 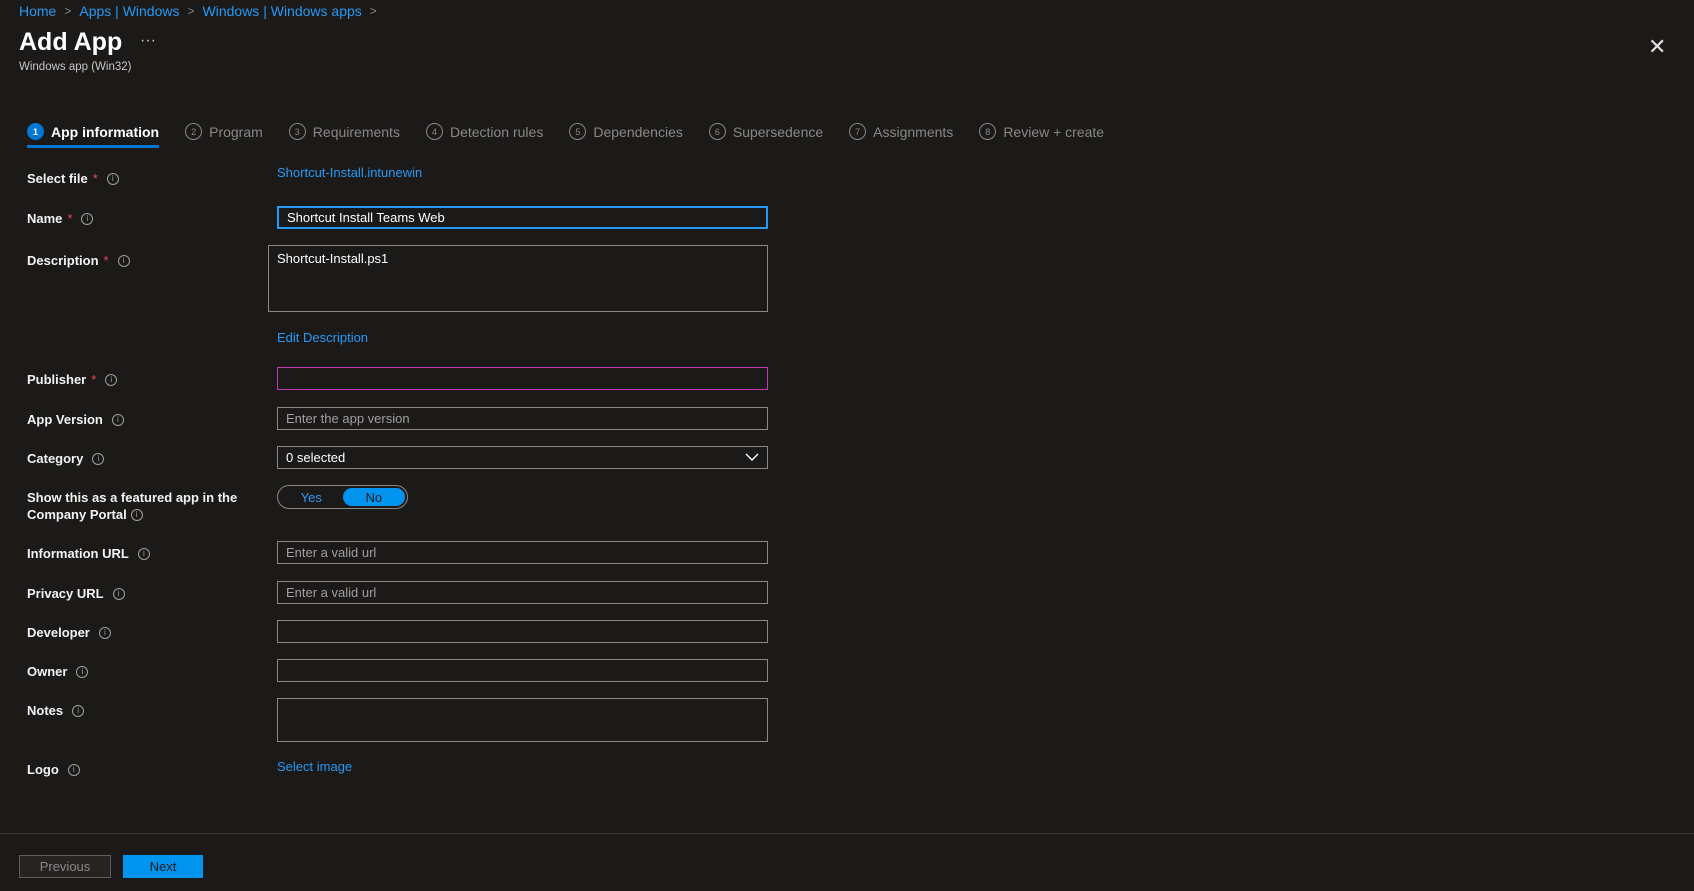 What do you see at coordinates (105, 131) in the screenshot?
I see `tab-label: App information` at bounding box center [105, 131].